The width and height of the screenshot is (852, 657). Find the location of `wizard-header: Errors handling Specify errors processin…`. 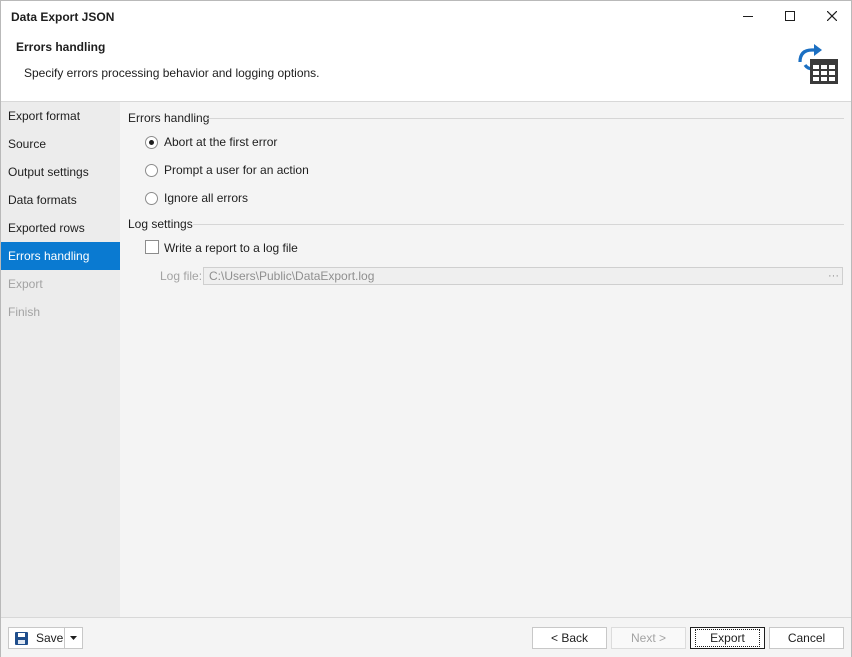

wizard-header: Errors handling Specify errors processin… is located at coordinates (426, 66).